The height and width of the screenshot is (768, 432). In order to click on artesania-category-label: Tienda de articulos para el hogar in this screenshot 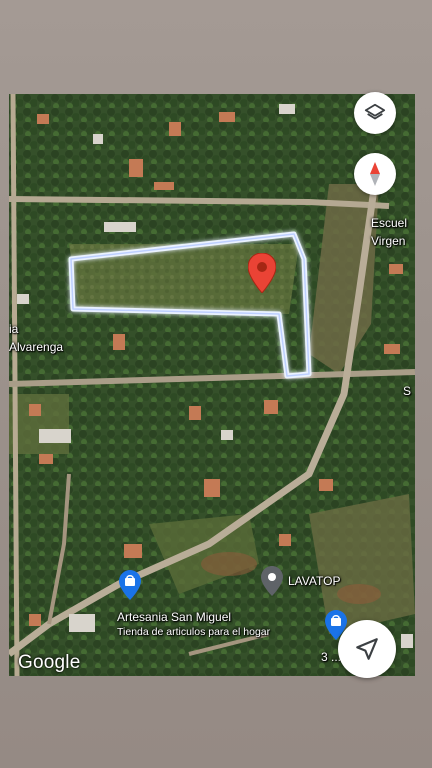, I will do `click(194, 632)`.